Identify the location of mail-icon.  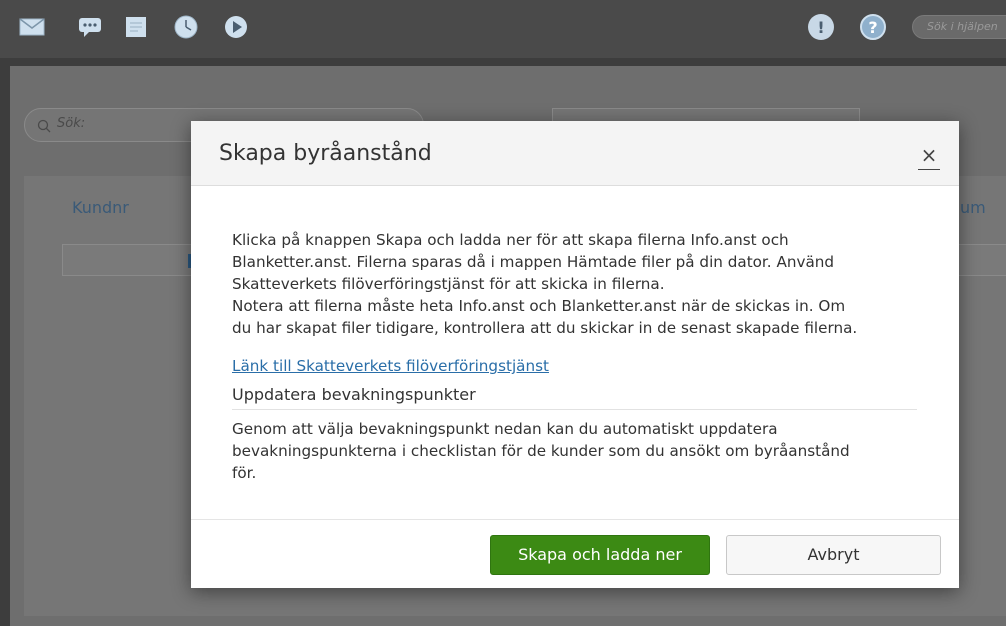
(32, 27).